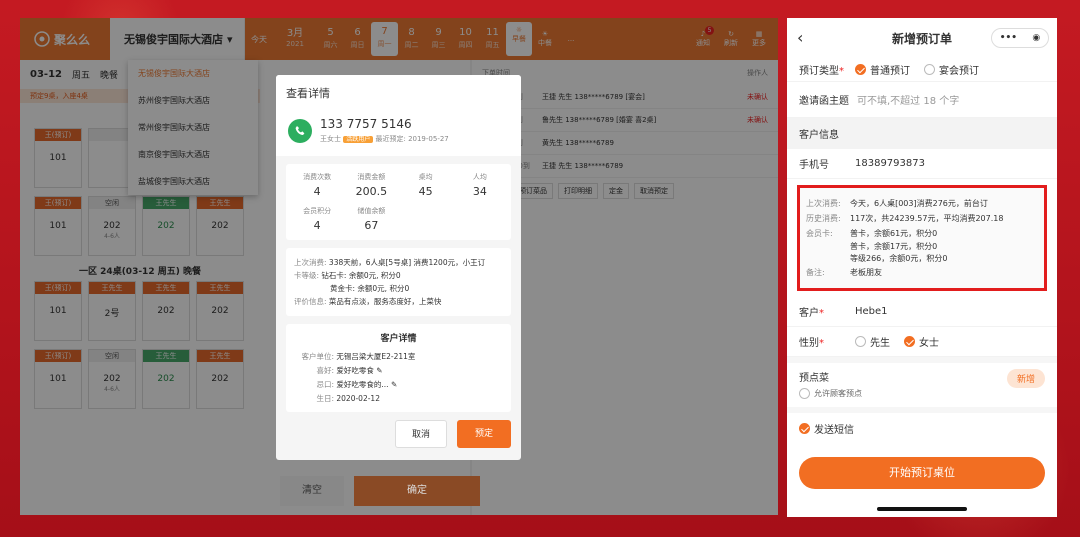 This screenshot has height=537, width=1080. What do you see at coordinates (310, 262) in the screenshot?
I see `info-label: 上次消费:` at bounding box center [310, 262].